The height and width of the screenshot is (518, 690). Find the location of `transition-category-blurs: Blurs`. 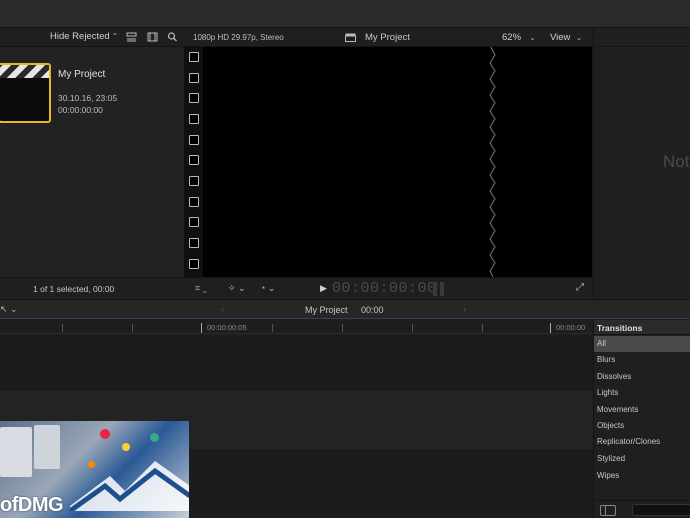

transition-category-blurs: Blurs is located at coordinates (642, 360).